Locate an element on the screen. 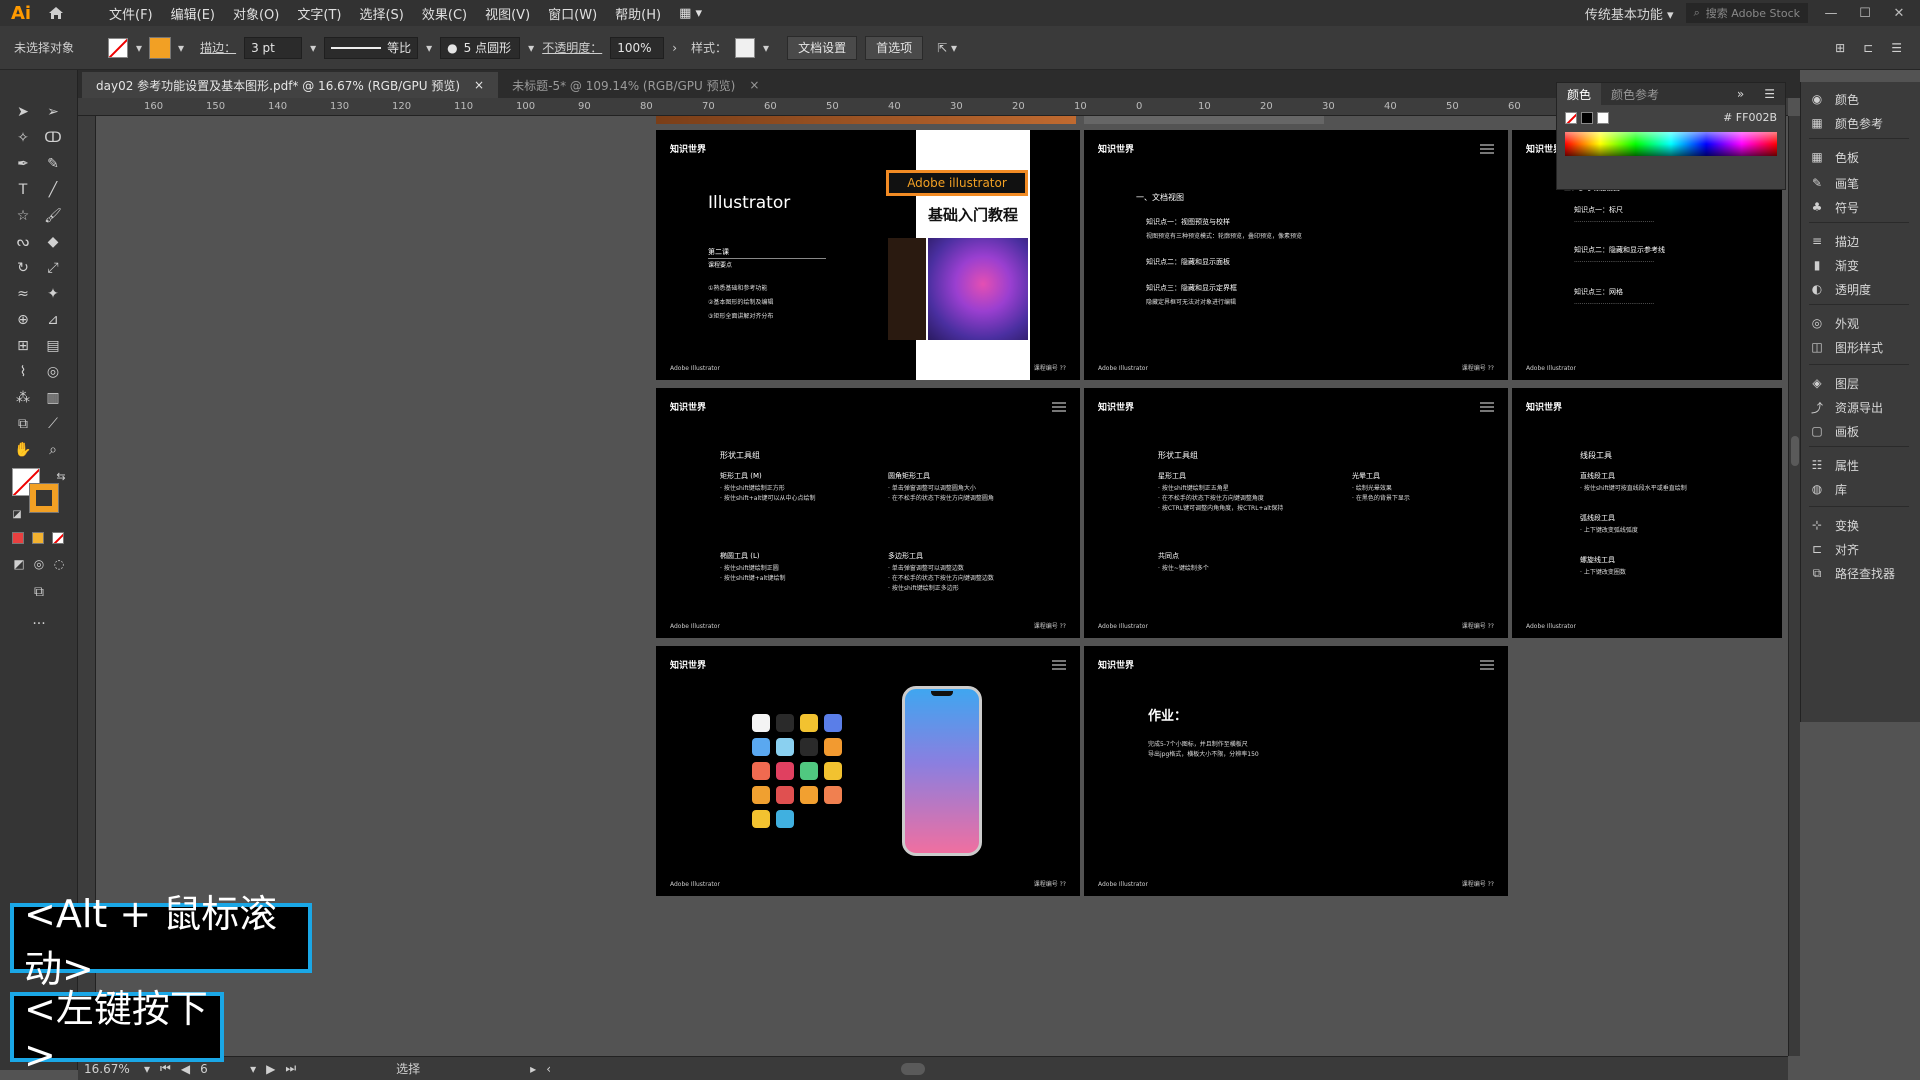 Image resolution: width=1920 pixels, height=1080 pixels. stroke-weight-dropdown-icon: ▾ is located at coordinates (313, 48).